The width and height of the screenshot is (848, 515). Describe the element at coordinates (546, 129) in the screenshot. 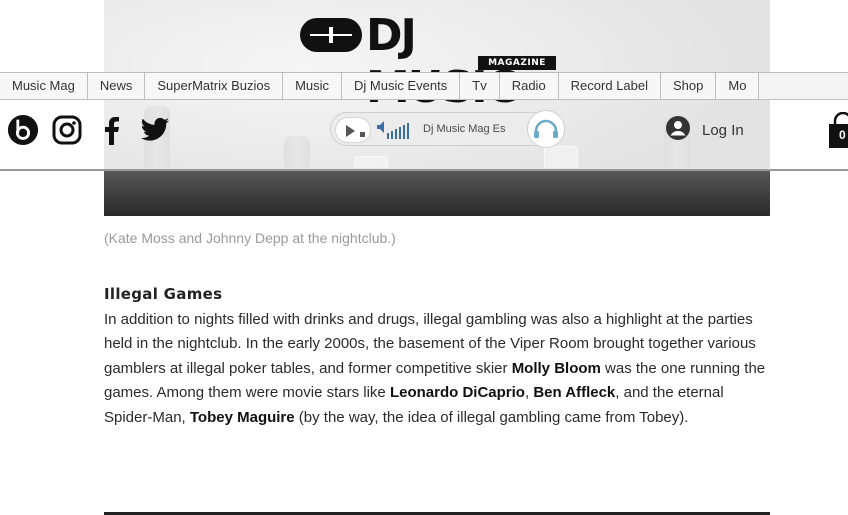

I see `headphones-icon` at that location.